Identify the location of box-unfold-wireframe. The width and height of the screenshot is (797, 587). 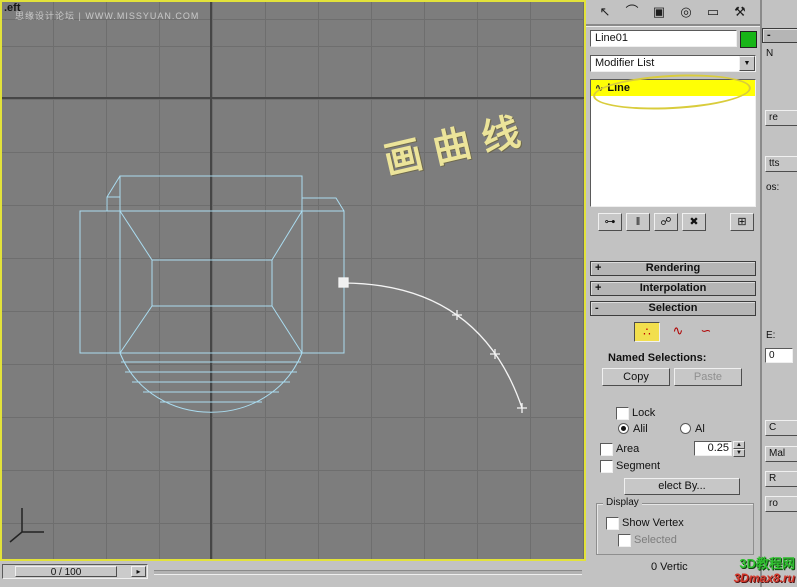
(212, 294).